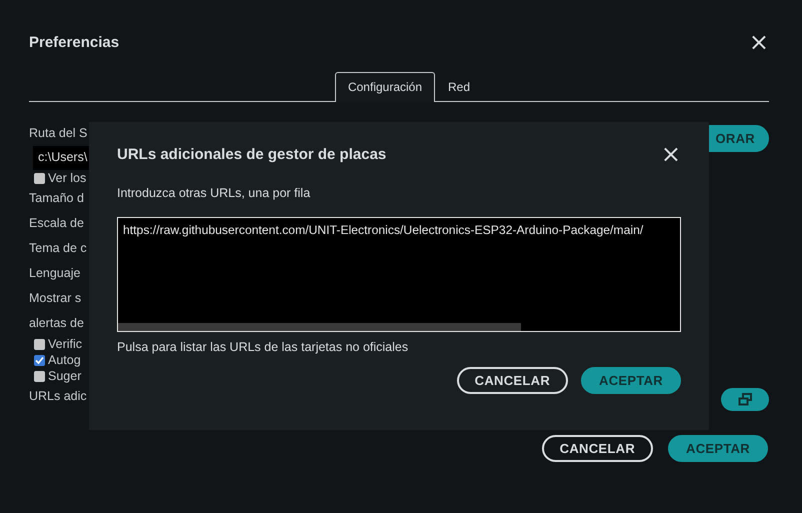 This screenshot has height=513, width=802. What do you see at coordinates (214, 193) in the screenshot?
I see `dialog-prompt: Introduzca otras URLs, una por fila` at bounding box center [214, 193].